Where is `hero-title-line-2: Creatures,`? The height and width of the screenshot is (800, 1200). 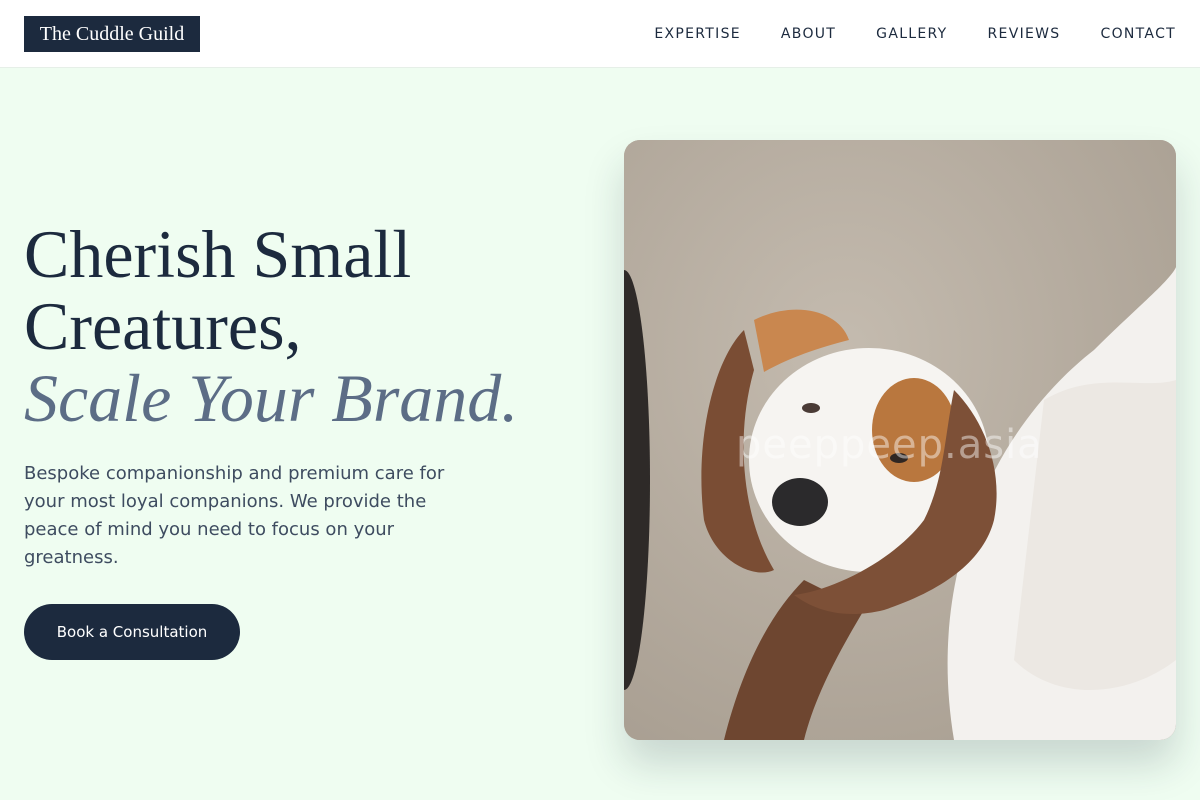 hero-title-line-2: Creatures, is located at coordinates (163, 326).